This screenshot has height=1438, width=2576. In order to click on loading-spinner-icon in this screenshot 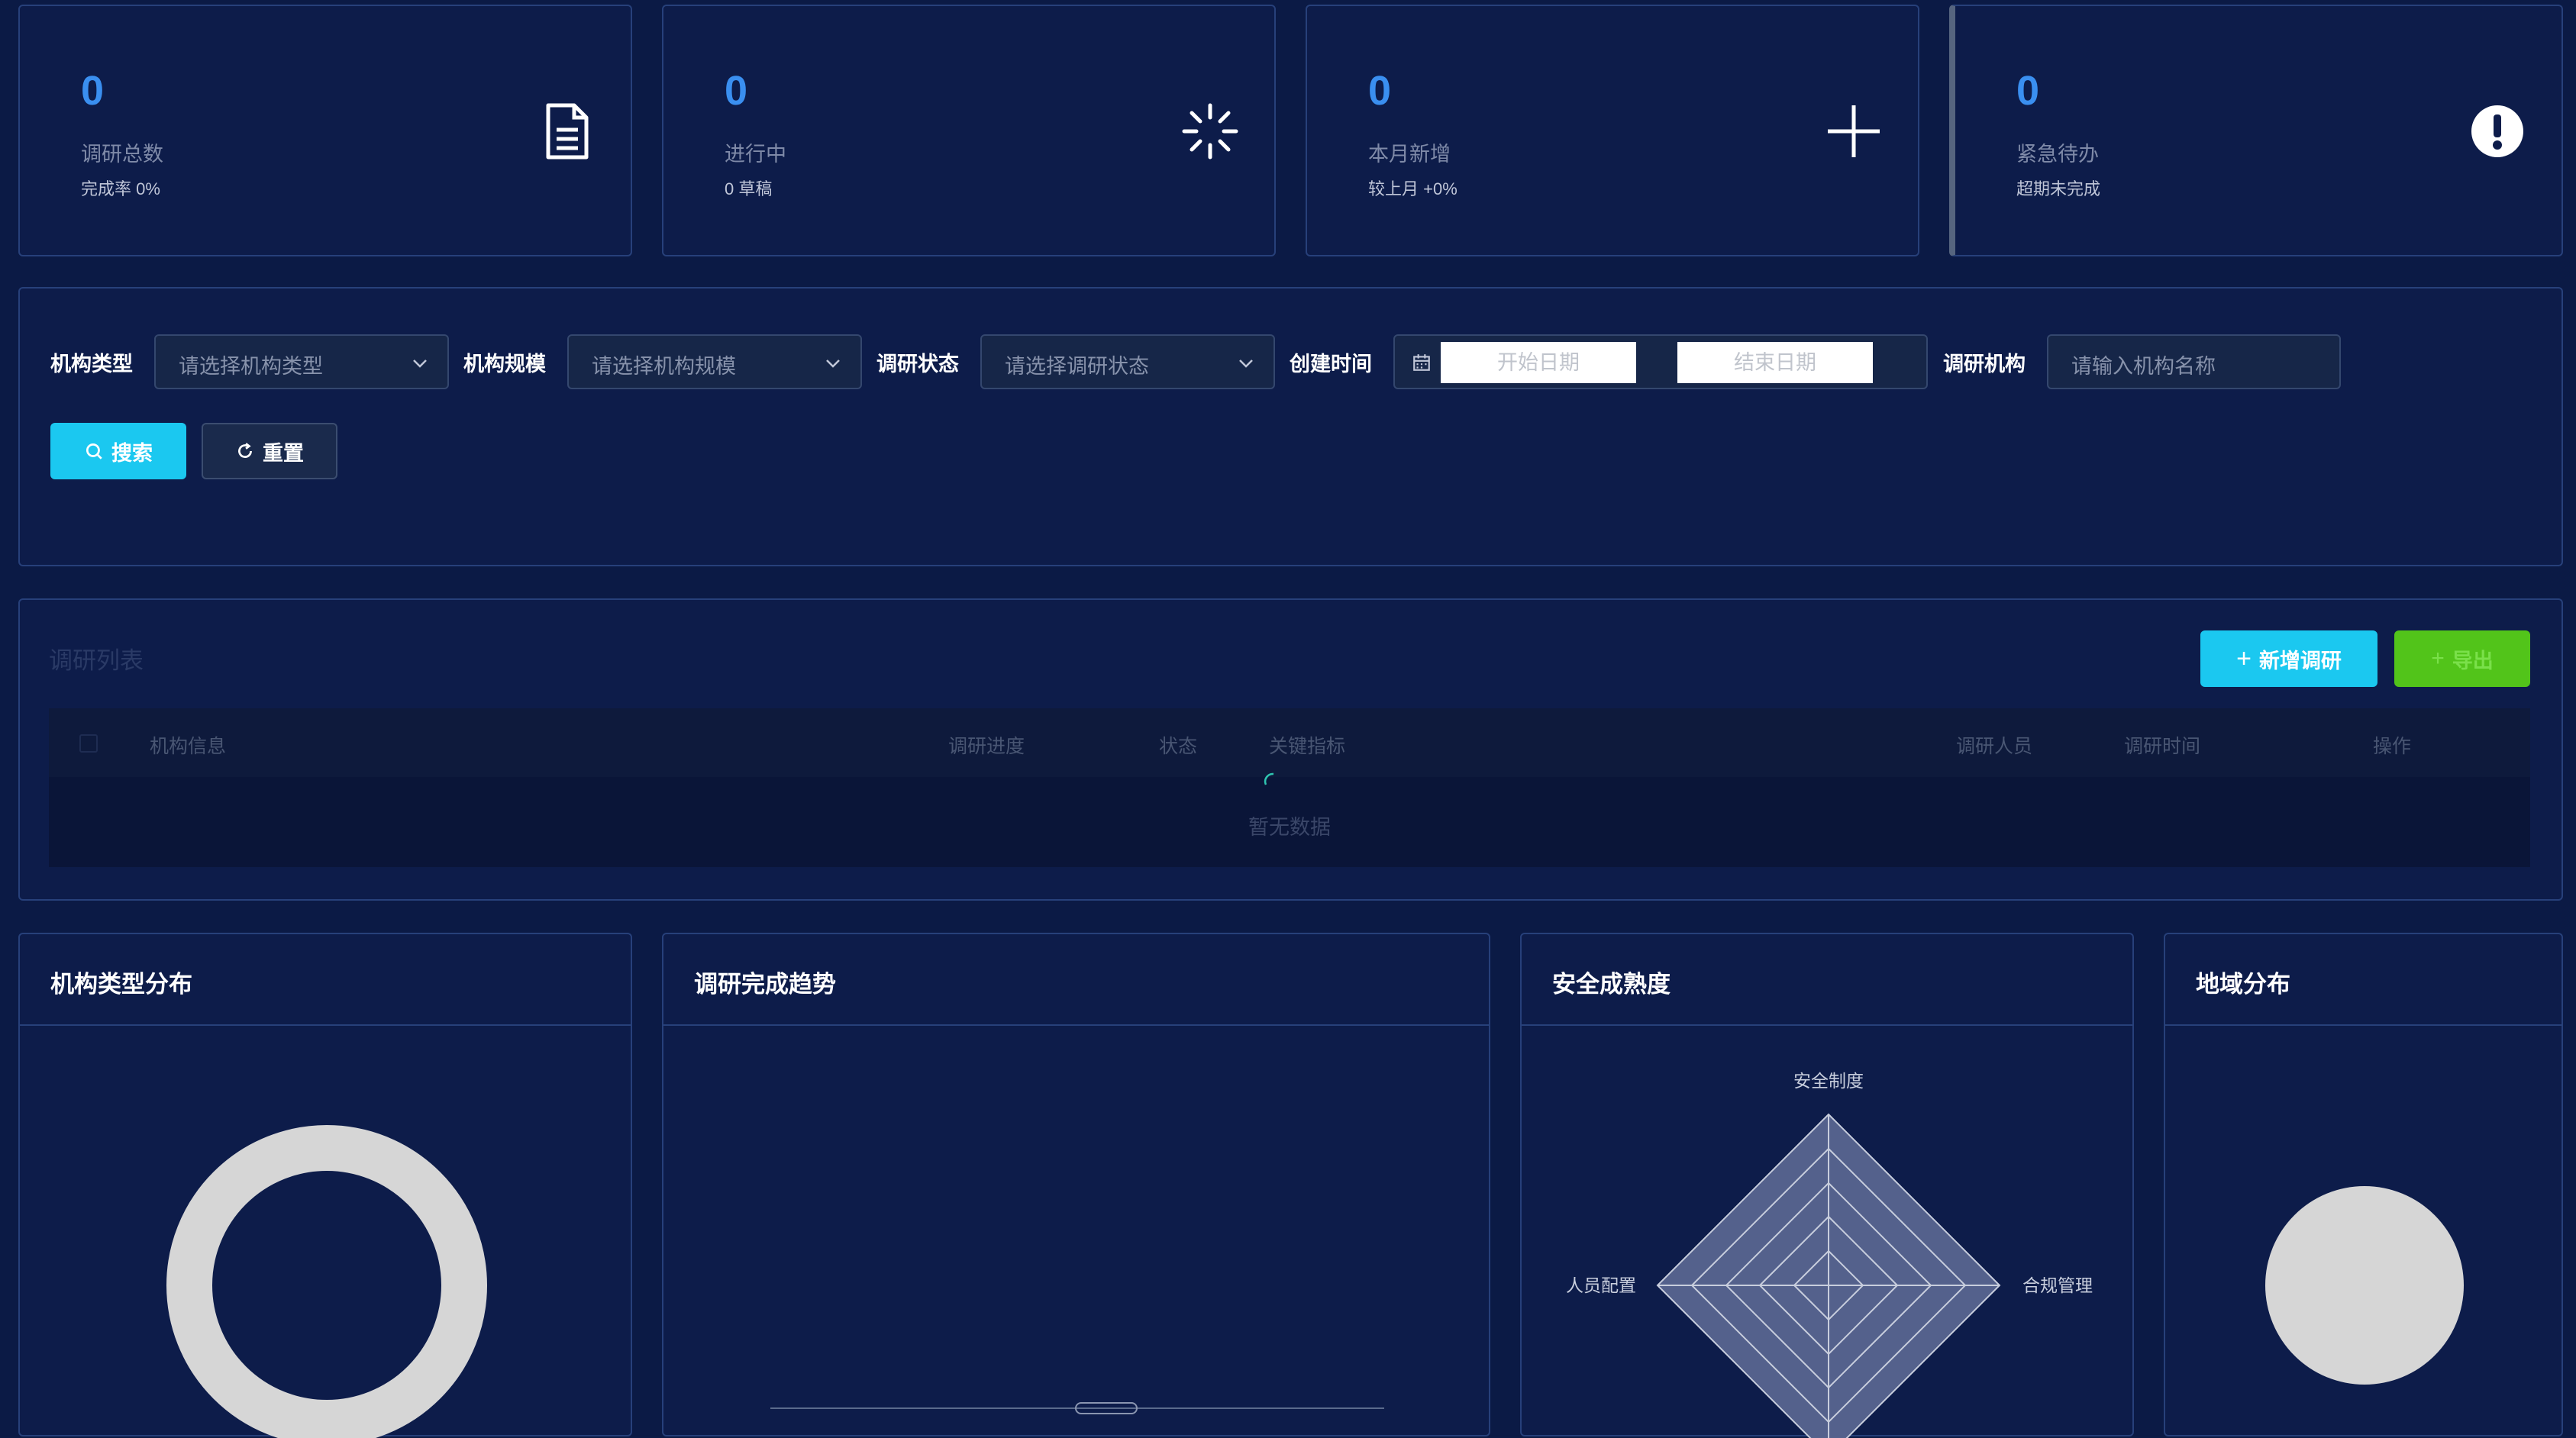, I will do `click(1269, 779)`.